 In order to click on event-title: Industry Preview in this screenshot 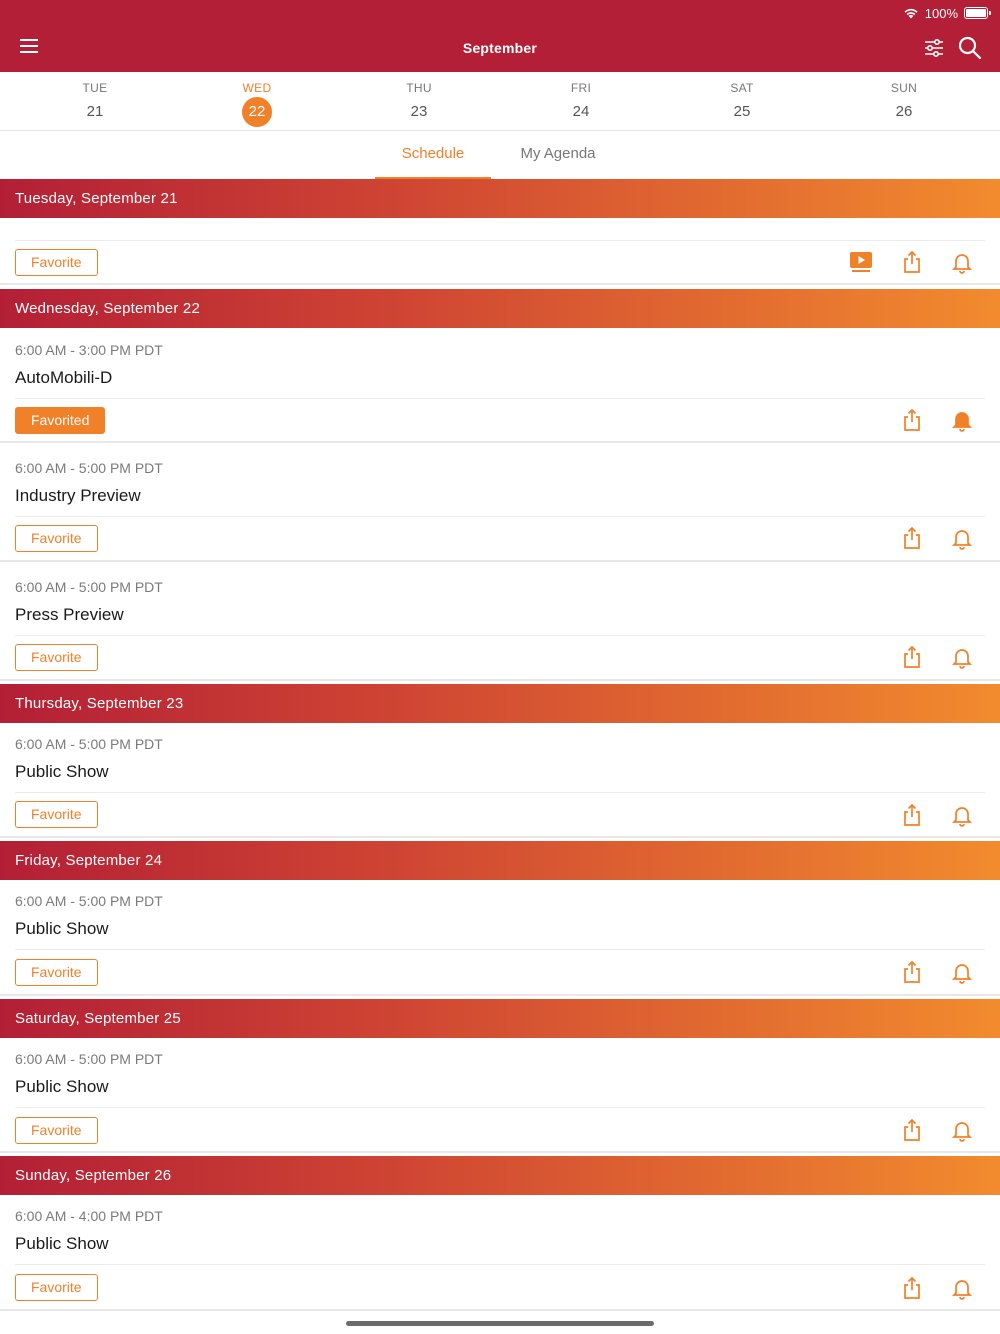, I will do `click(78, 496)`.